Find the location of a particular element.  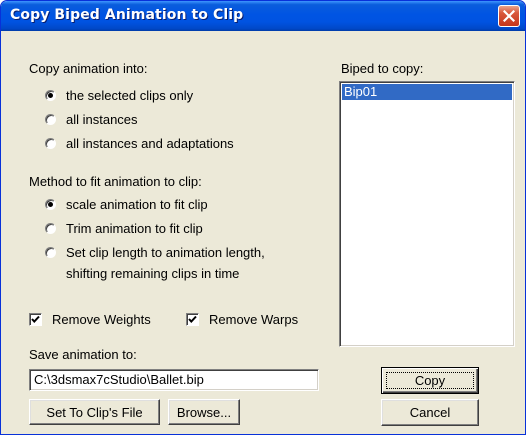

button-label: Cancel is located at coordinates (430, 412).